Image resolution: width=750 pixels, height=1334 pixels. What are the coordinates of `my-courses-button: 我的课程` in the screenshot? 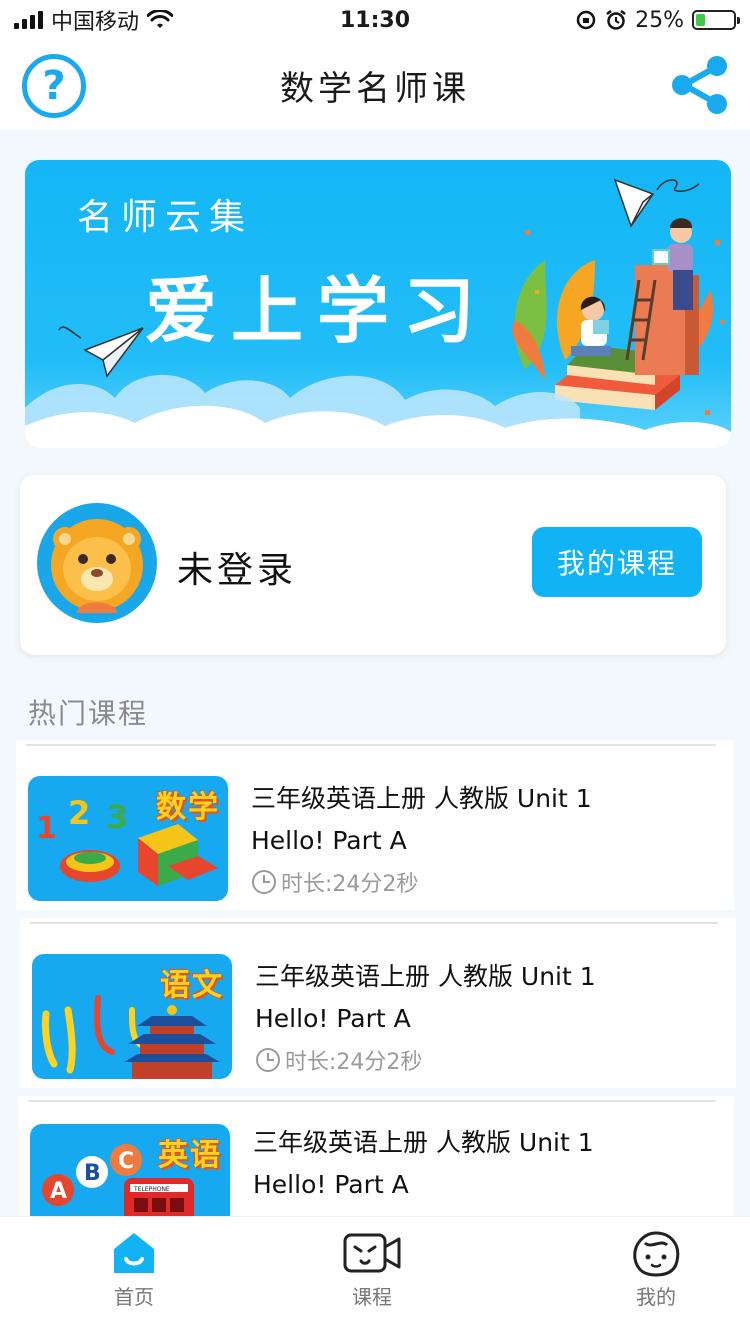 It's located at (617, 562).